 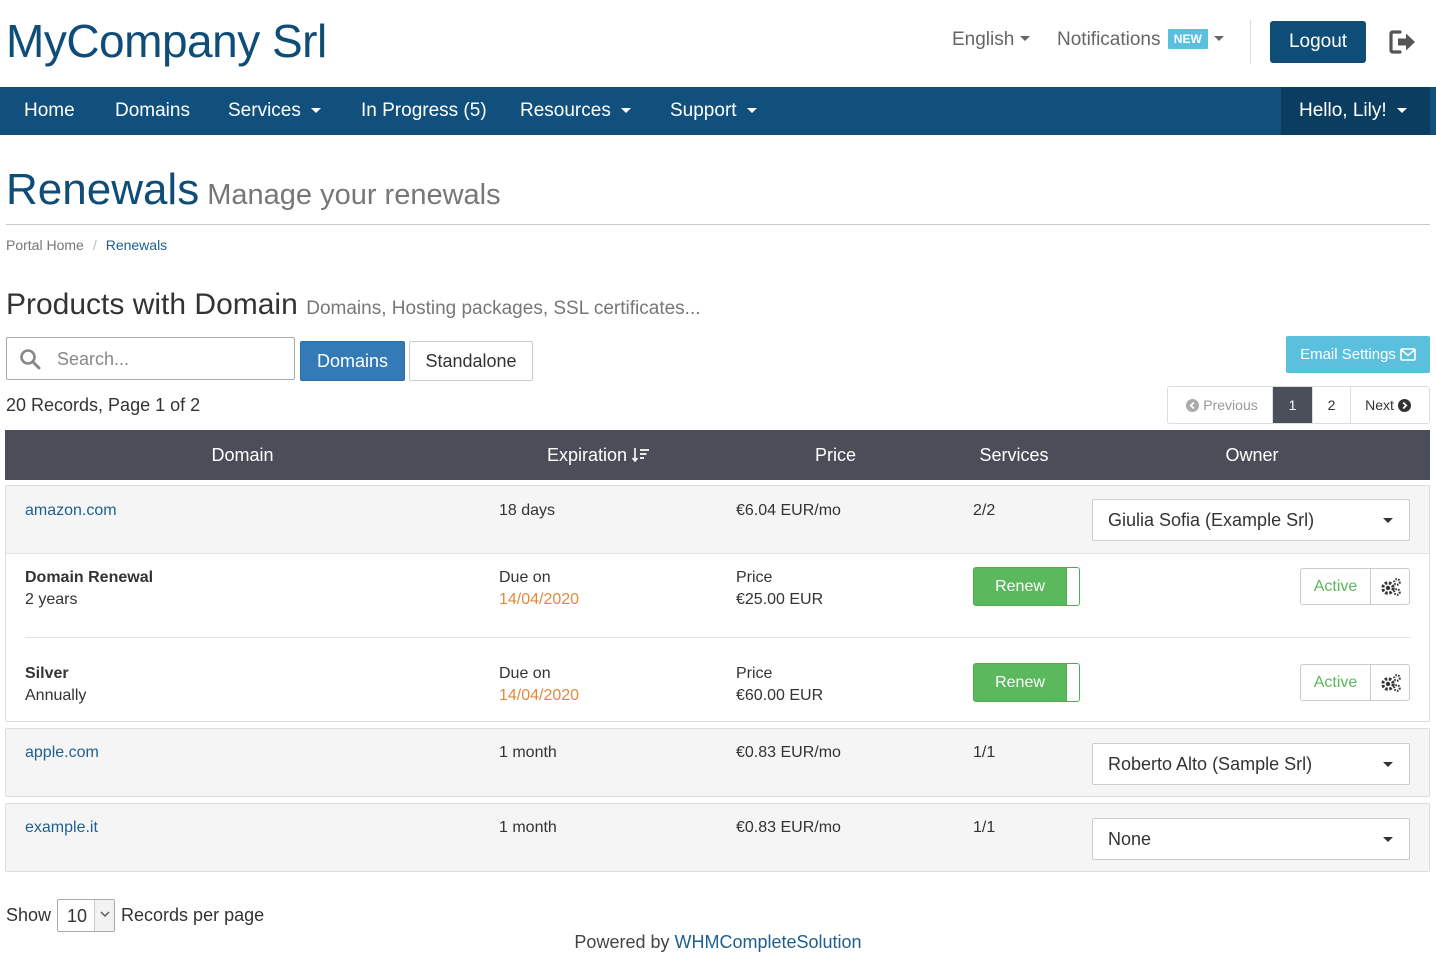 What do you see at coordinates (527, 510) in the screenshot?
I see `expiration-cell: 18 days` at bounding box center [527, 510].